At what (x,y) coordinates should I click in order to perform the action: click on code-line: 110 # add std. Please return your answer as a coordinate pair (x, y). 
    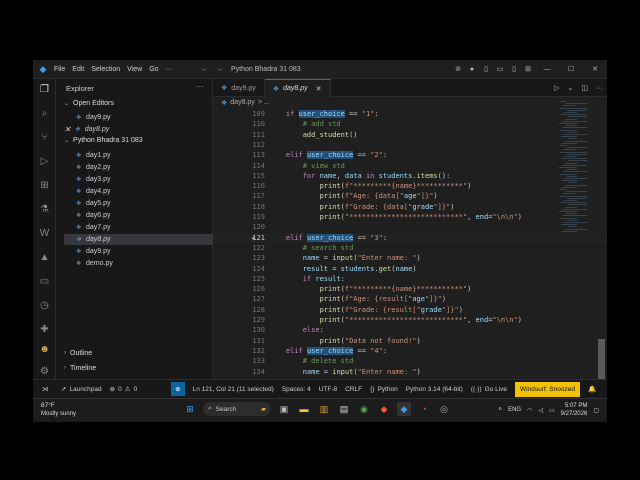
    Looking at the image, I should click on (410, 124).